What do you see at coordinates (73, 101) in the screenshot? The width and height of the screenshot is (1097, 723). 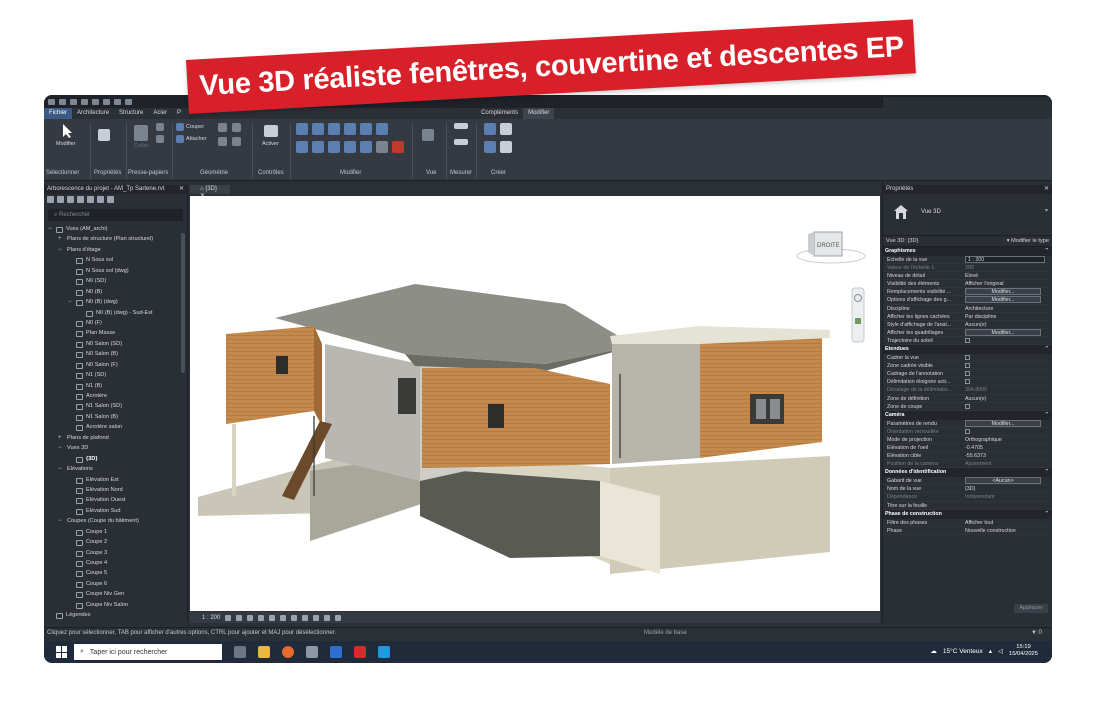 I see `save-icon` at bounding box center [73, 101].